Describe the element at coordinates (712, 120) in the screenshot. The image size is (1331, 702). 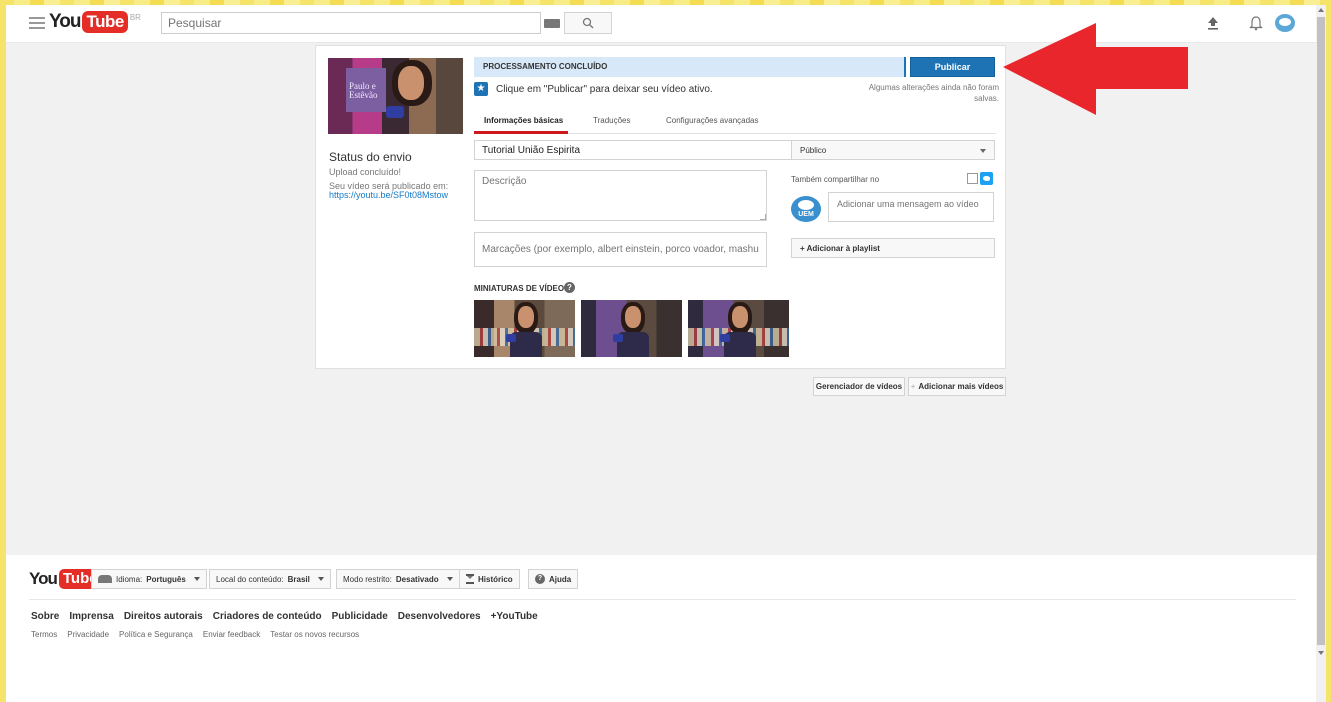
I see `tab-advanced-settings: Configurações avançadas` at that location.